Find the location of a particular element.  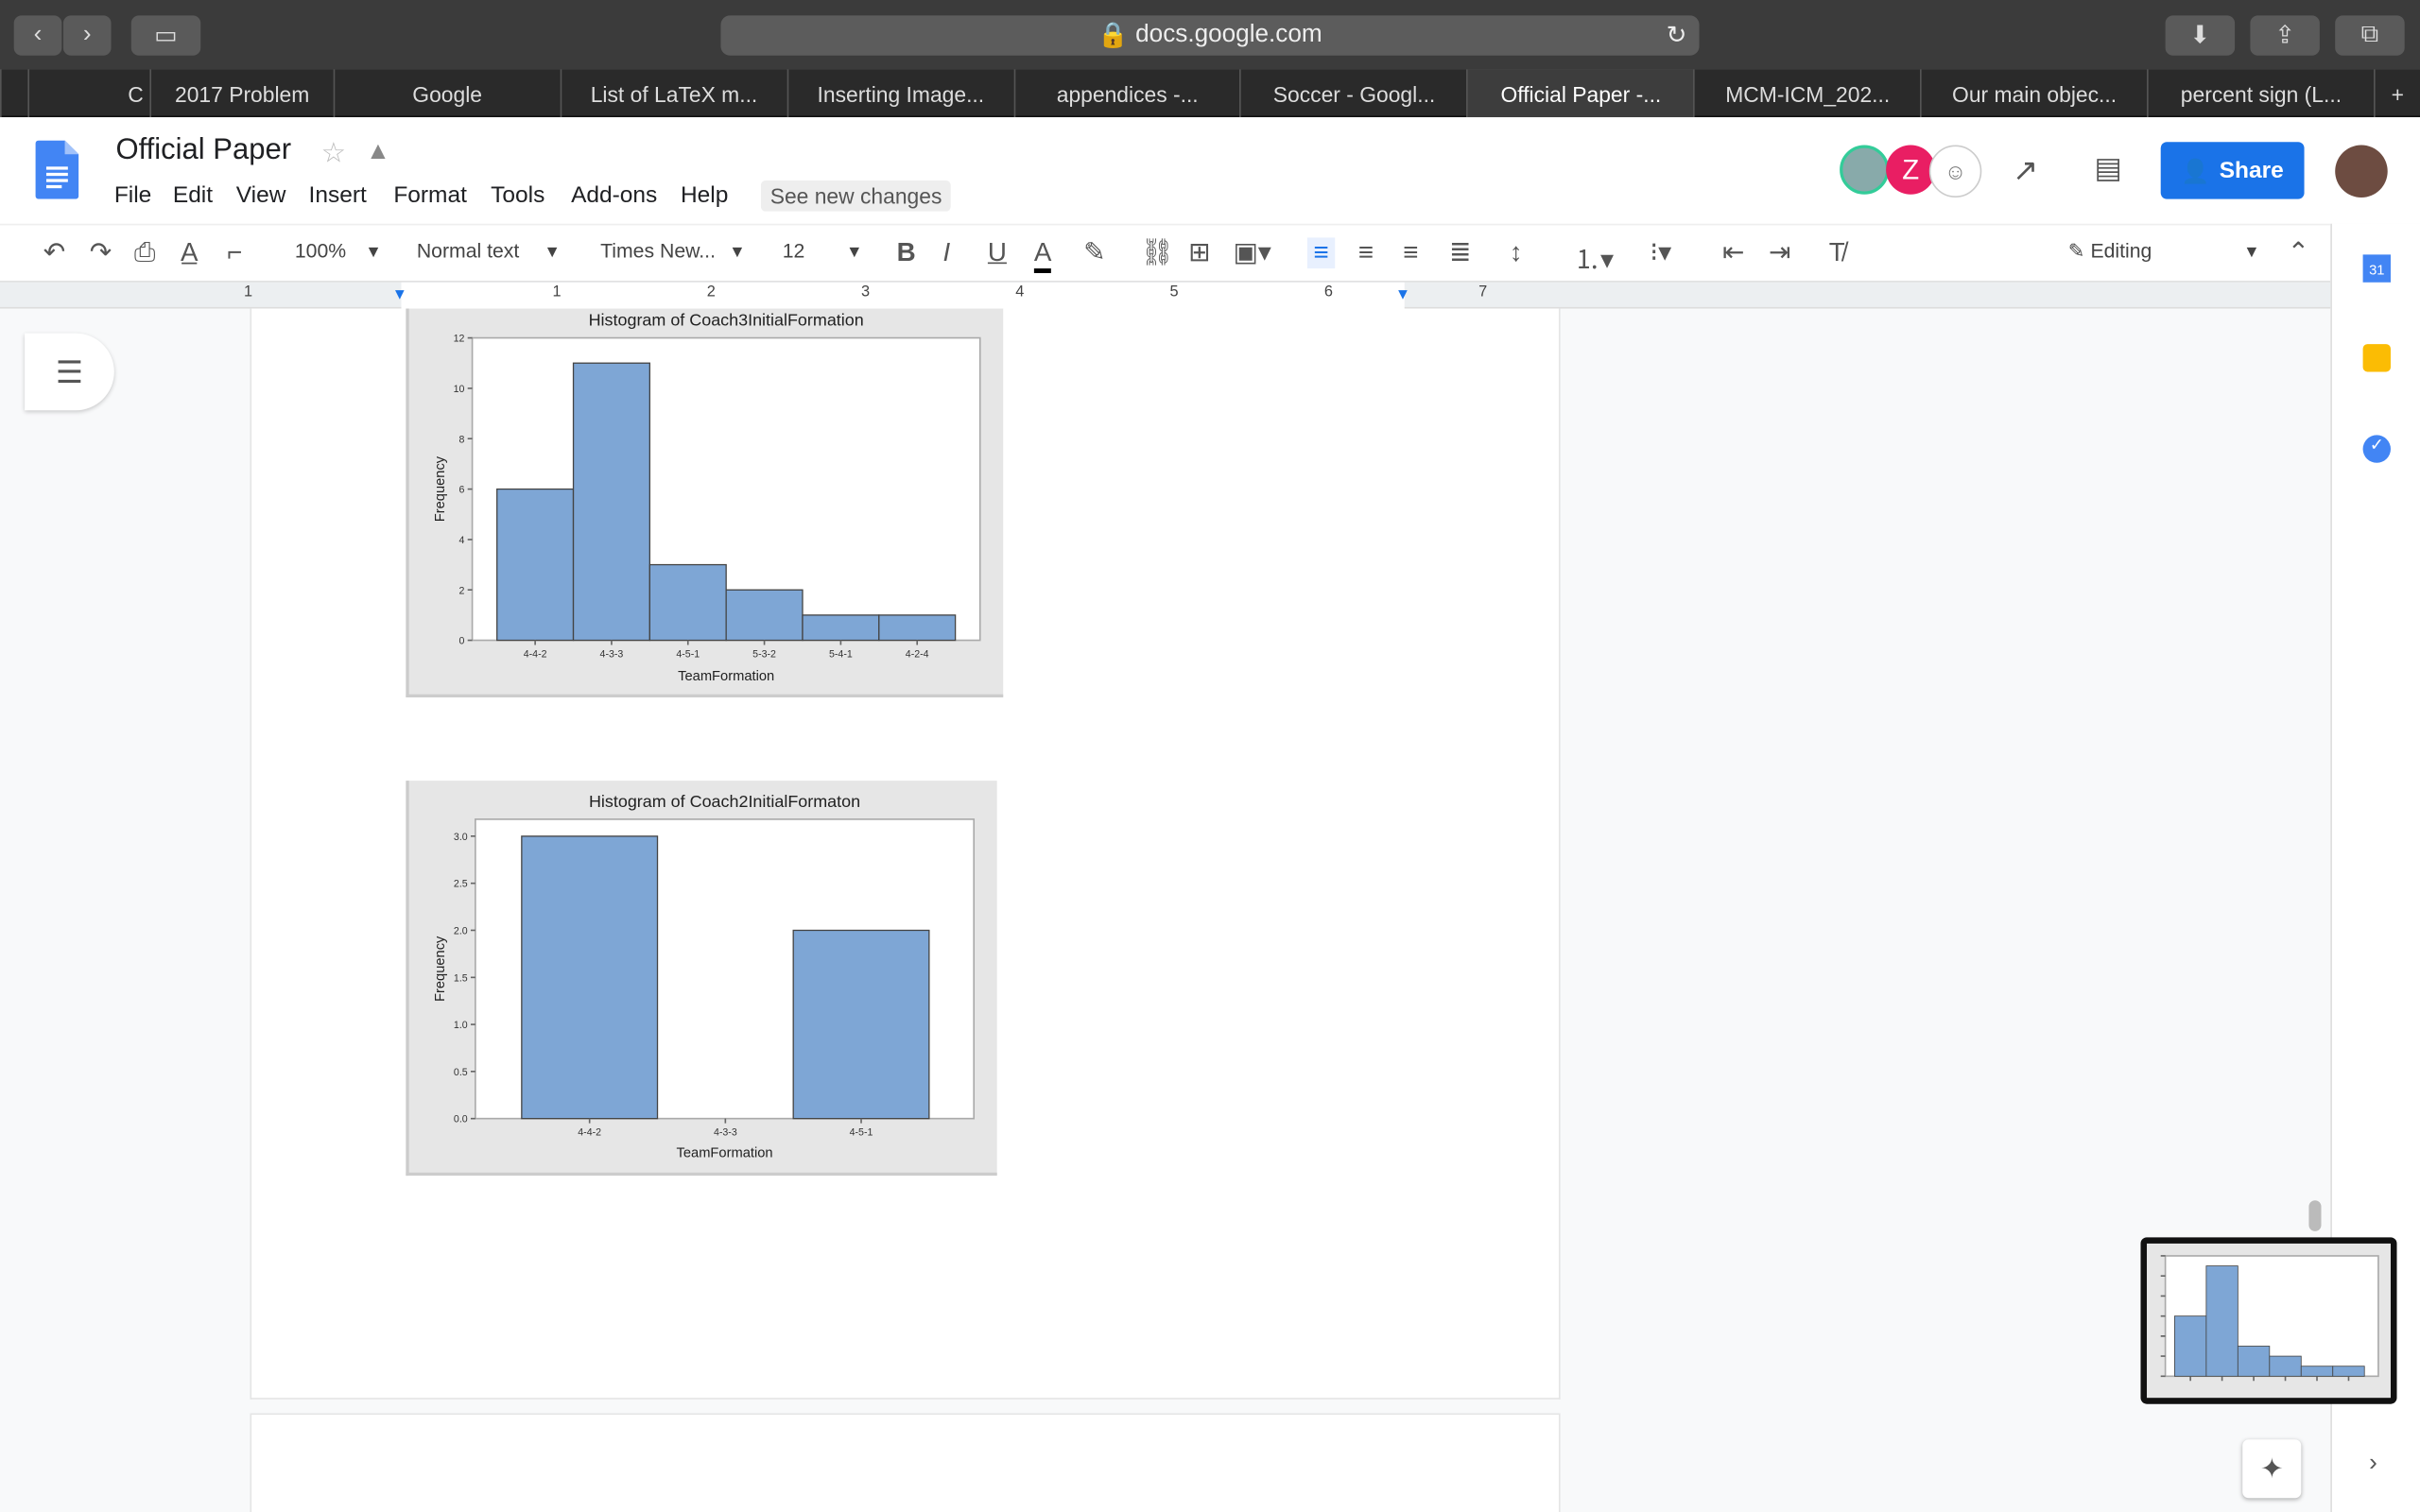

underline-icon: U is located at coordinates (998, 252).